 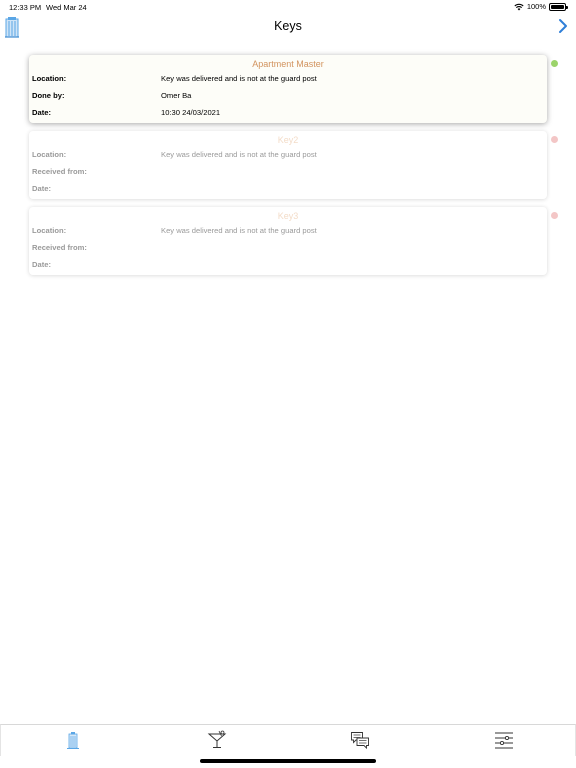 I want to click on done-by-value: Omer Ba, so click(x=176, y=95).